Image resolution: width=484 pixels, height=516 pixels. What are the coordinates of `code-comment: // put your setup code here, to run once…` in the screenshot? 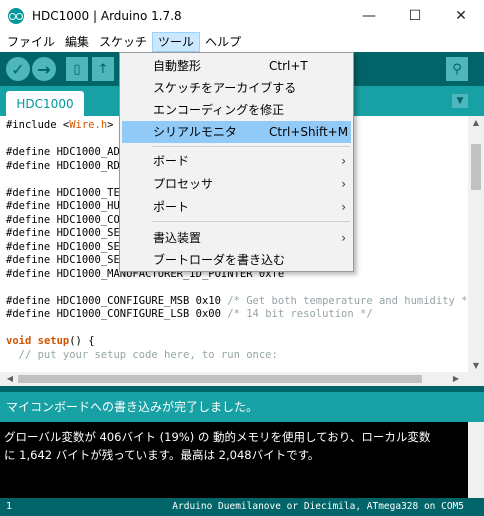 It's located at (142, 354).